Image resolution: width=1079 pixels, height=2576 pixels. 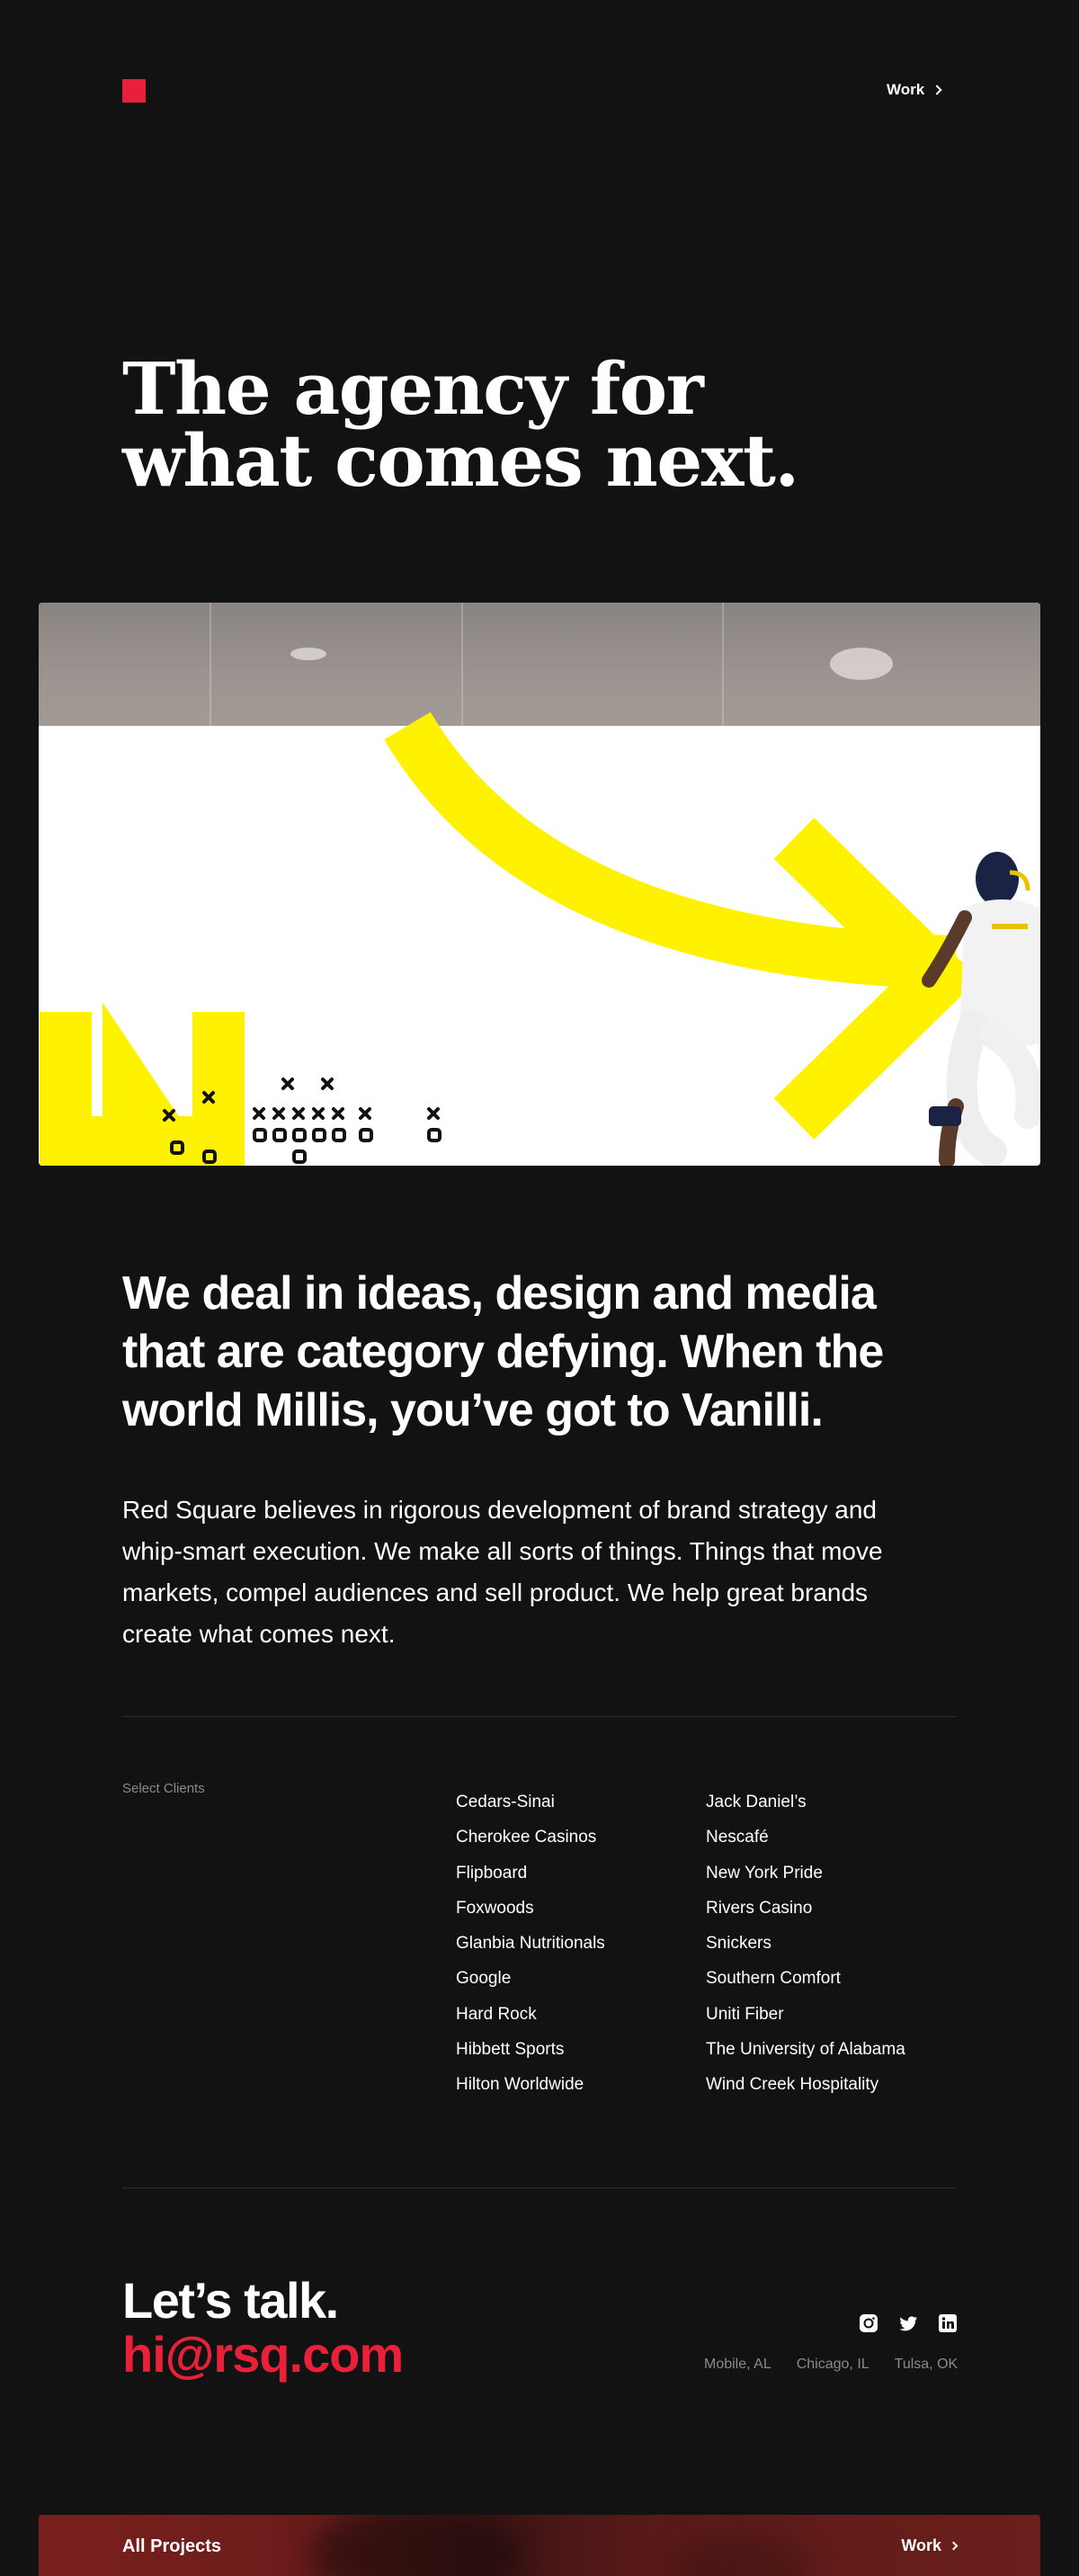 I want to click on client-item: The University of Alabama, so click(x=805, y=2050).